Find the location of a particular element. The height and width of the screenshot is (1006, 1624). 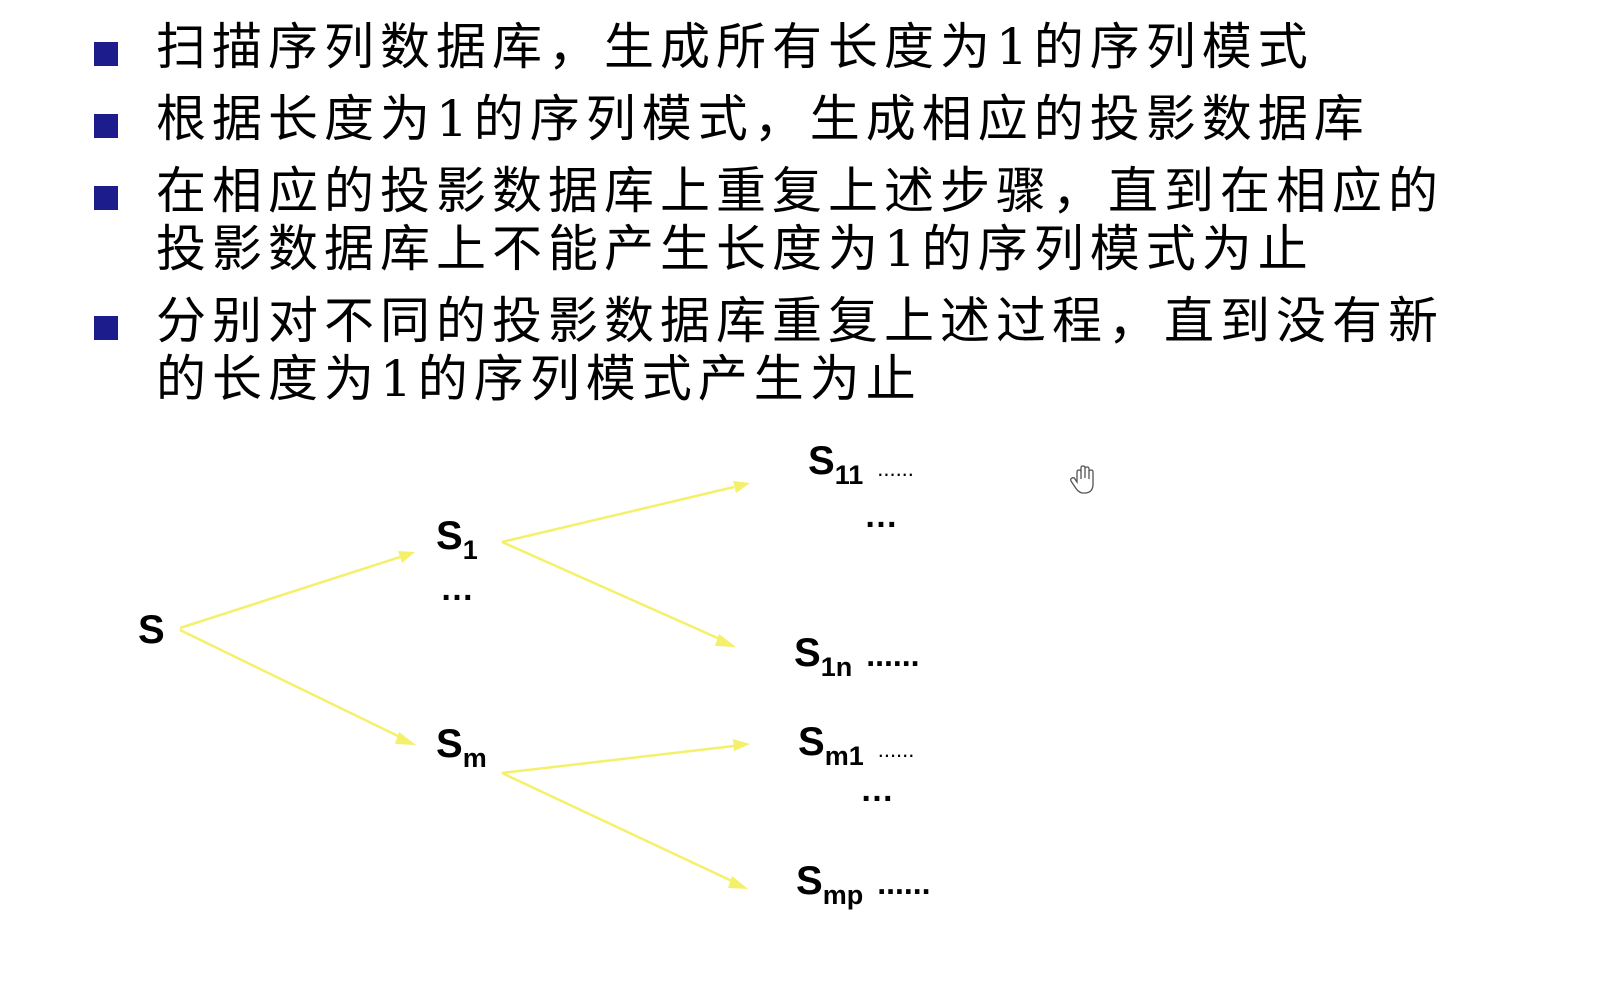

node-s1: S1 is located at coordinates (457, 539).